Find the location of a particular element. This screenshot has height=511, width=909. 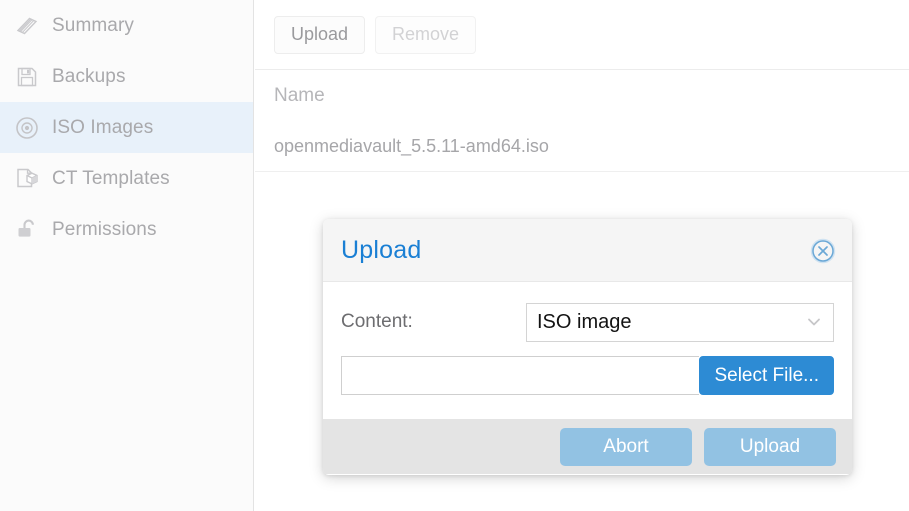

sidebar-item-label: Summary is located at coordinates (93, 25).